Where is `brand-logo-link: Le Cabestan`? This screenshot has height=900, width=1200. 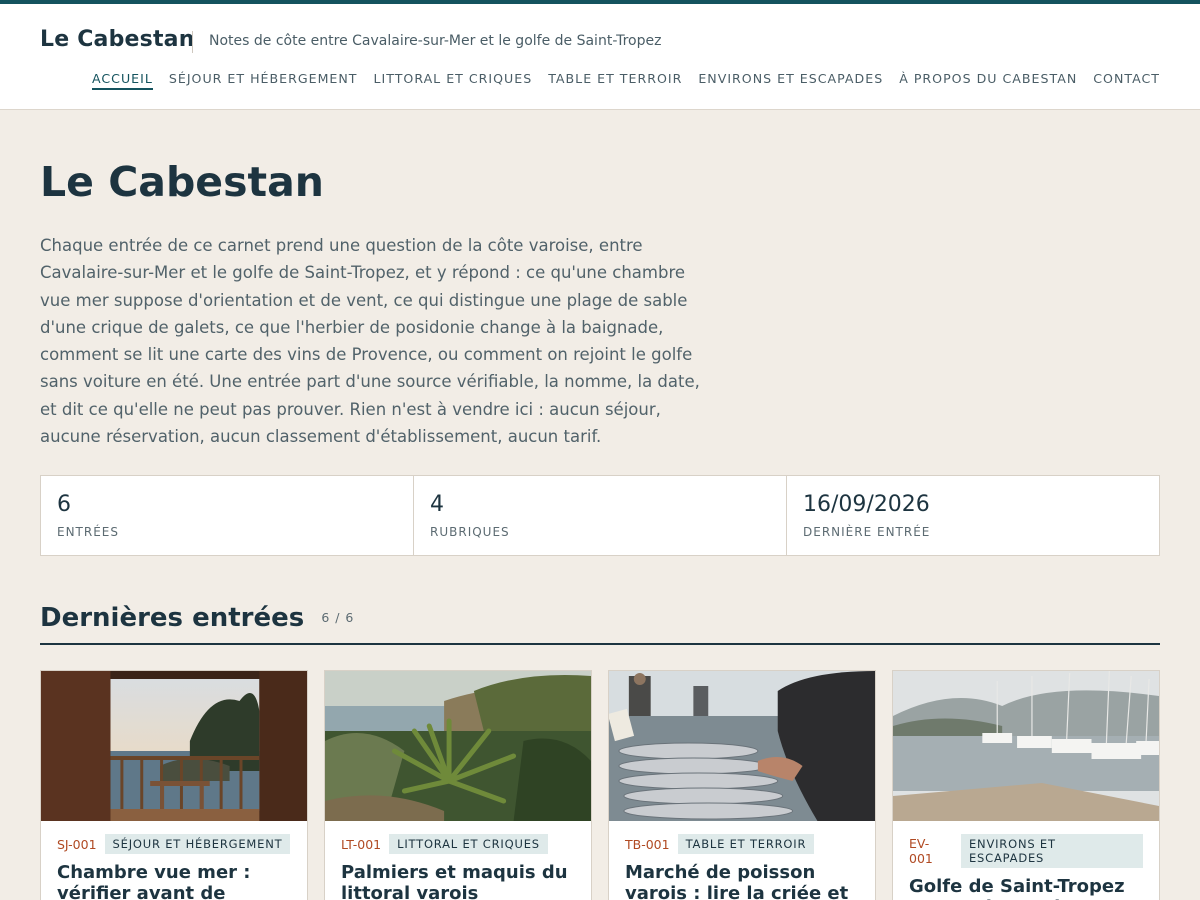
brand-logo-link: Le Cabestan is located at coordinates (117, 39).